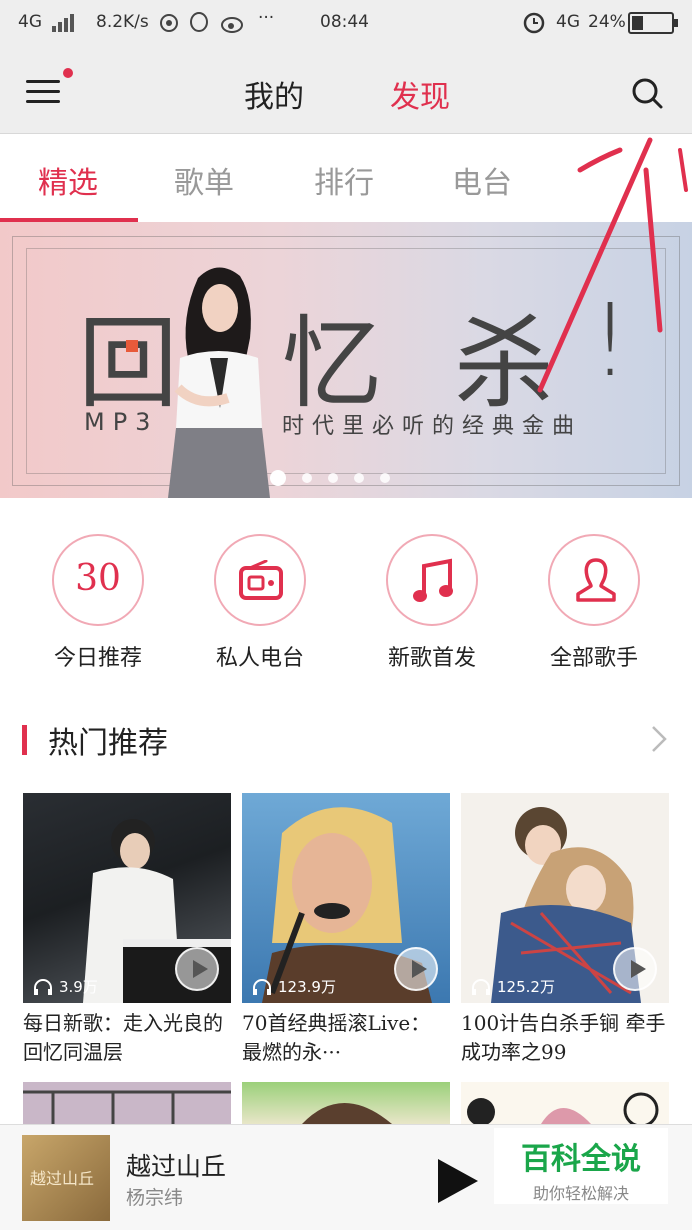 The width and height of the screenshot is (692, 1230). Describe the element at coordinates (63, 23) in the screenshot. I see `signal-icon` at that location.